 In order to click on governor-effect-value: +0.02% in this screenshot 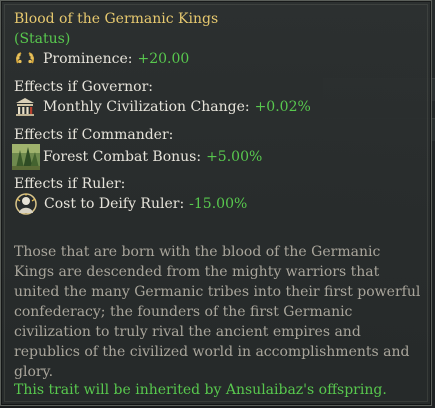, I will do `click(282, 106)`.